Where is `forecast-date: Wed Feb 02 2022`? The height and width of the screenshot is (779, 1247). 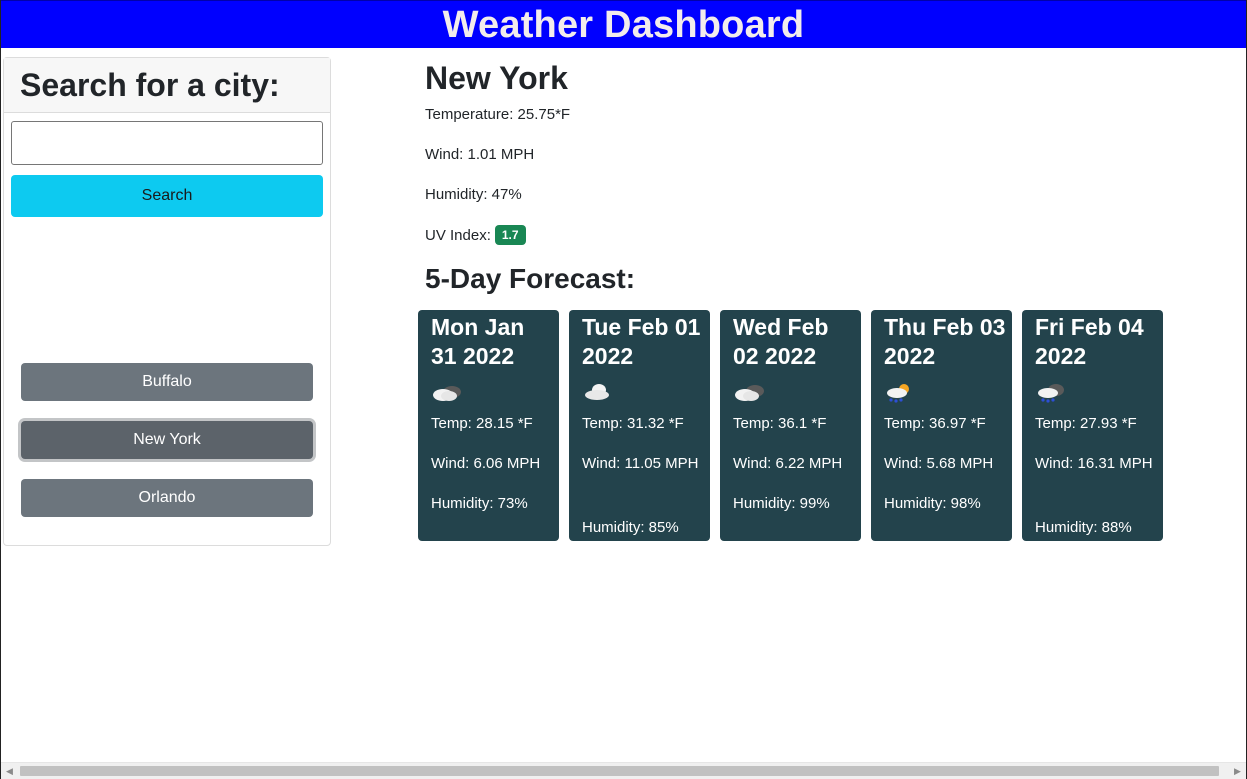 forecast-date: Wed Feb 02 2022 is located at coordinates (781, 341).